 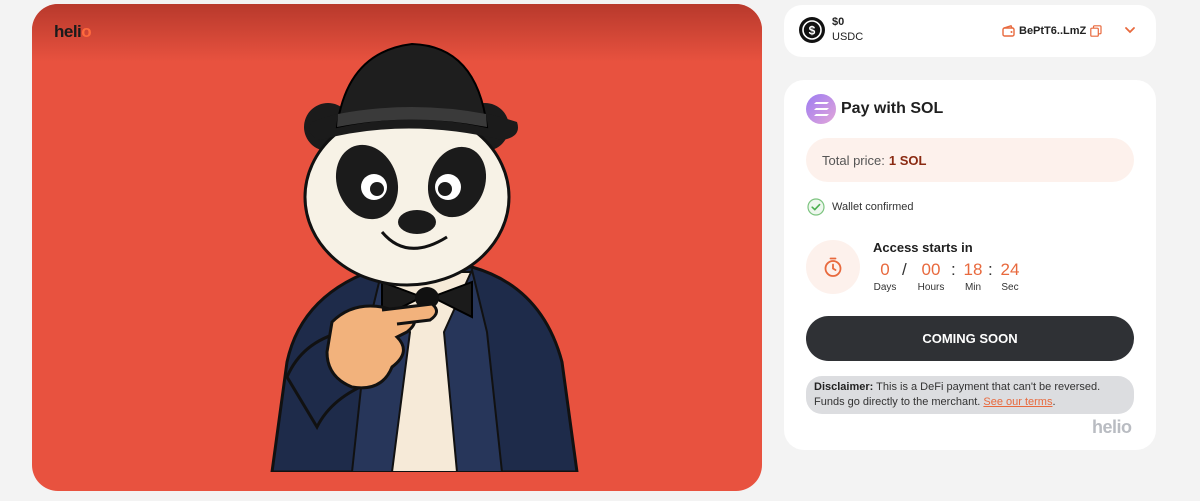 I want to click on disclaimer-label: Disclaimer:, so click(x=844, y=387).